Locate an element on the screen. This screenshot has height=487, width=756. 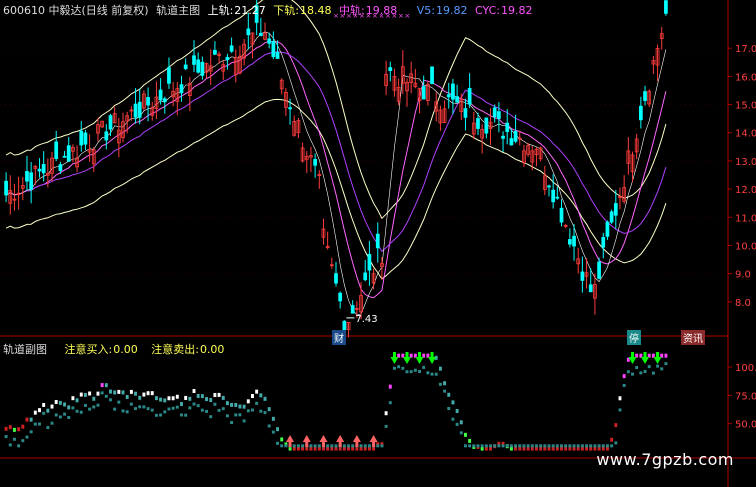
osc-tick-label: 75.0 is located at coordinates (745, 396).